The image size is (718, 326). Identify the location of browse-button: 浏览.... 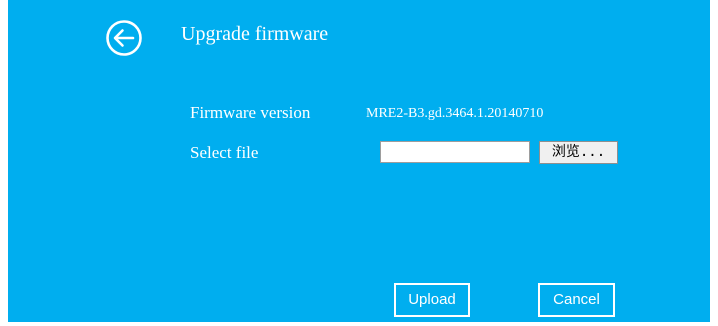
(578, 152).